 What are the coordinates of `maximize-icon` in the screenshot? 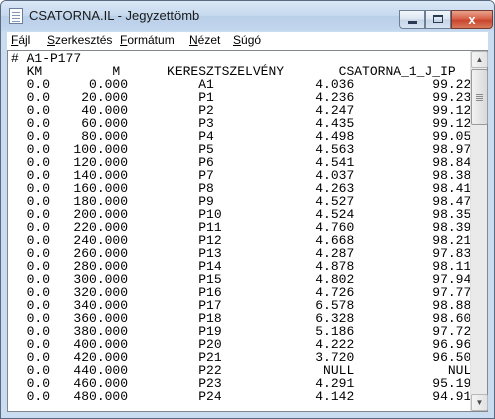 It's located at (438, 19).